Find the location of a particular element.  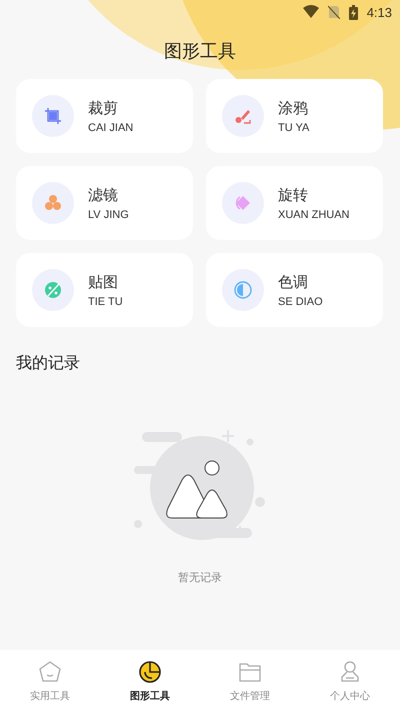

tool-card: 旋转 XUAN ZHUAN is located at coordinates (294, 203).